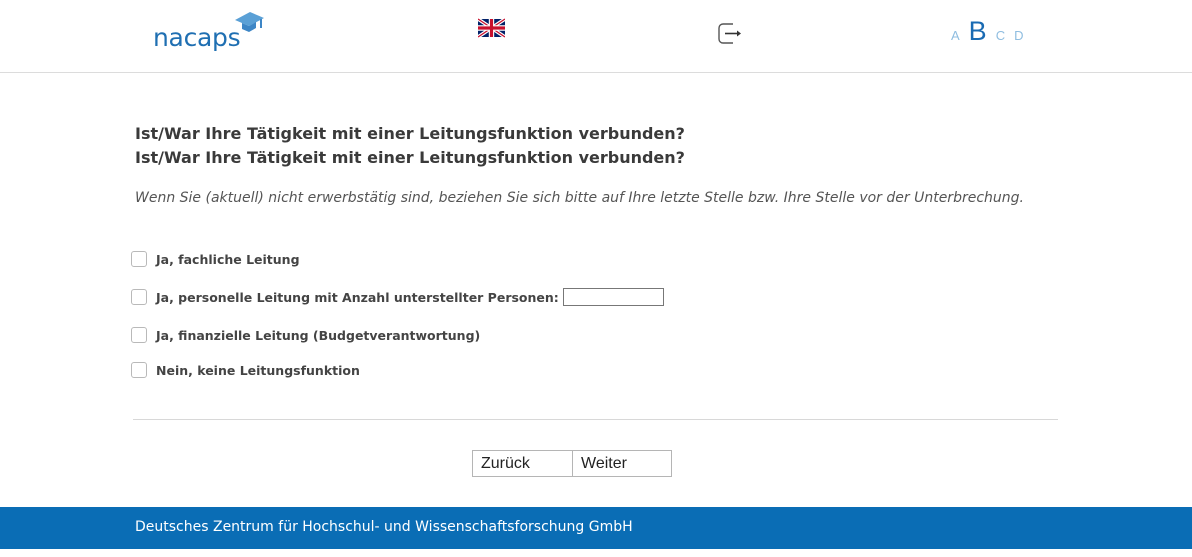 The height and width of the screenshot is (557, 1192). What do you see at coordinates (249, 22) in the screenshot?
I see `graduation-cap-icon` at bounding box center [249, 22].